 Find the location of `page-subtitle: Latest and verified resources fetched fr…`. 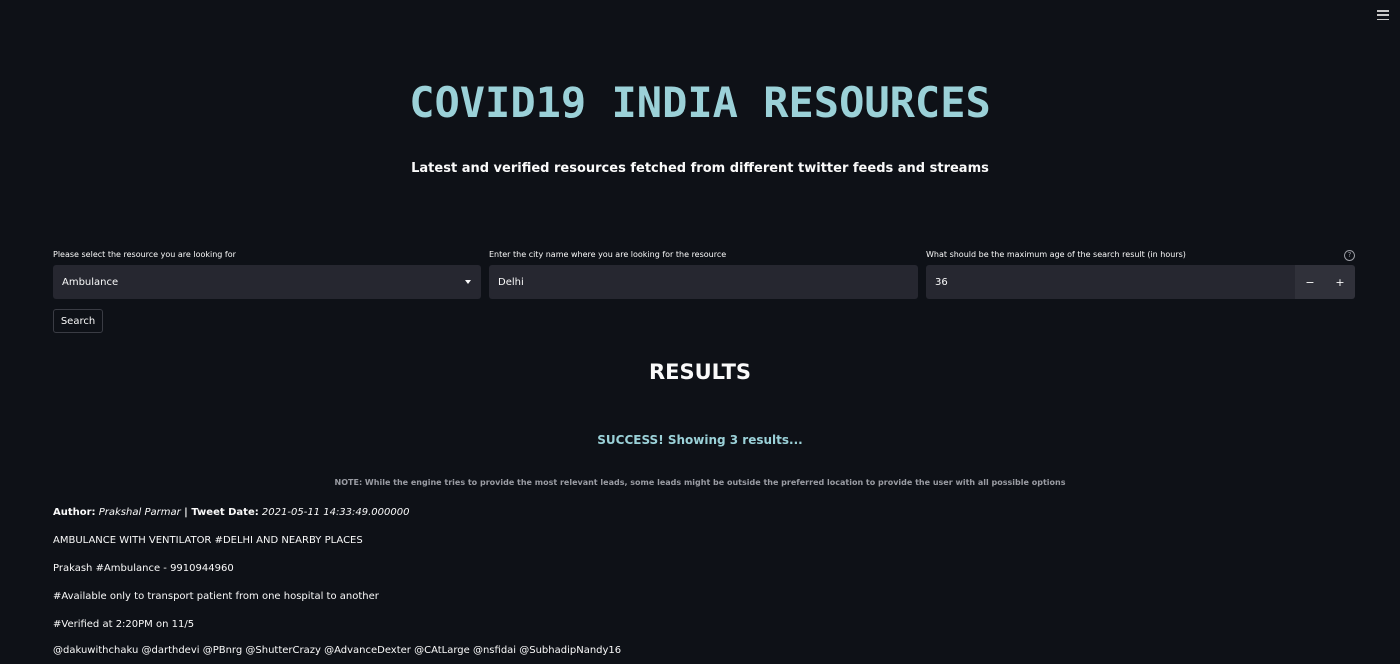

page-subtitle: Latest and verified resources fetched fr… is located at coordinates (700, 168).